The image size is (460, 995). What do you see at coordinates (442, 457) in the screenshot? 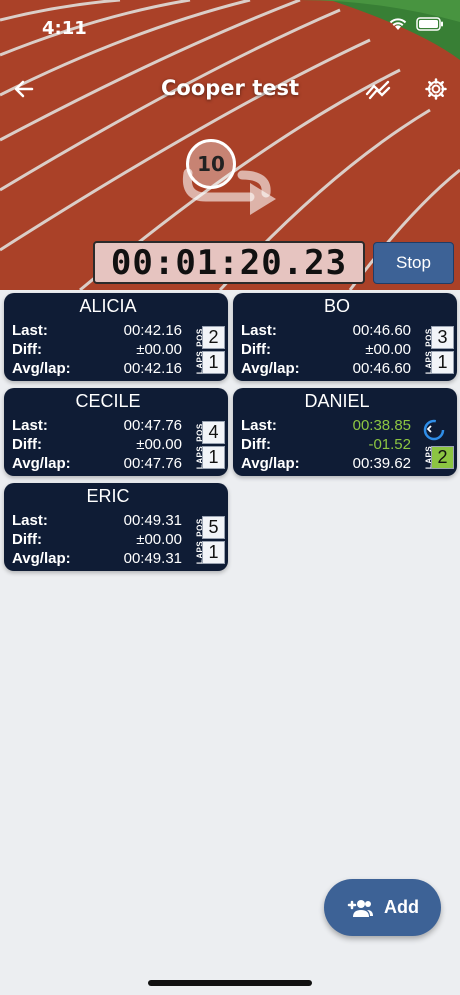
I see `laps-value: 2` at bounding box center [442, 457].